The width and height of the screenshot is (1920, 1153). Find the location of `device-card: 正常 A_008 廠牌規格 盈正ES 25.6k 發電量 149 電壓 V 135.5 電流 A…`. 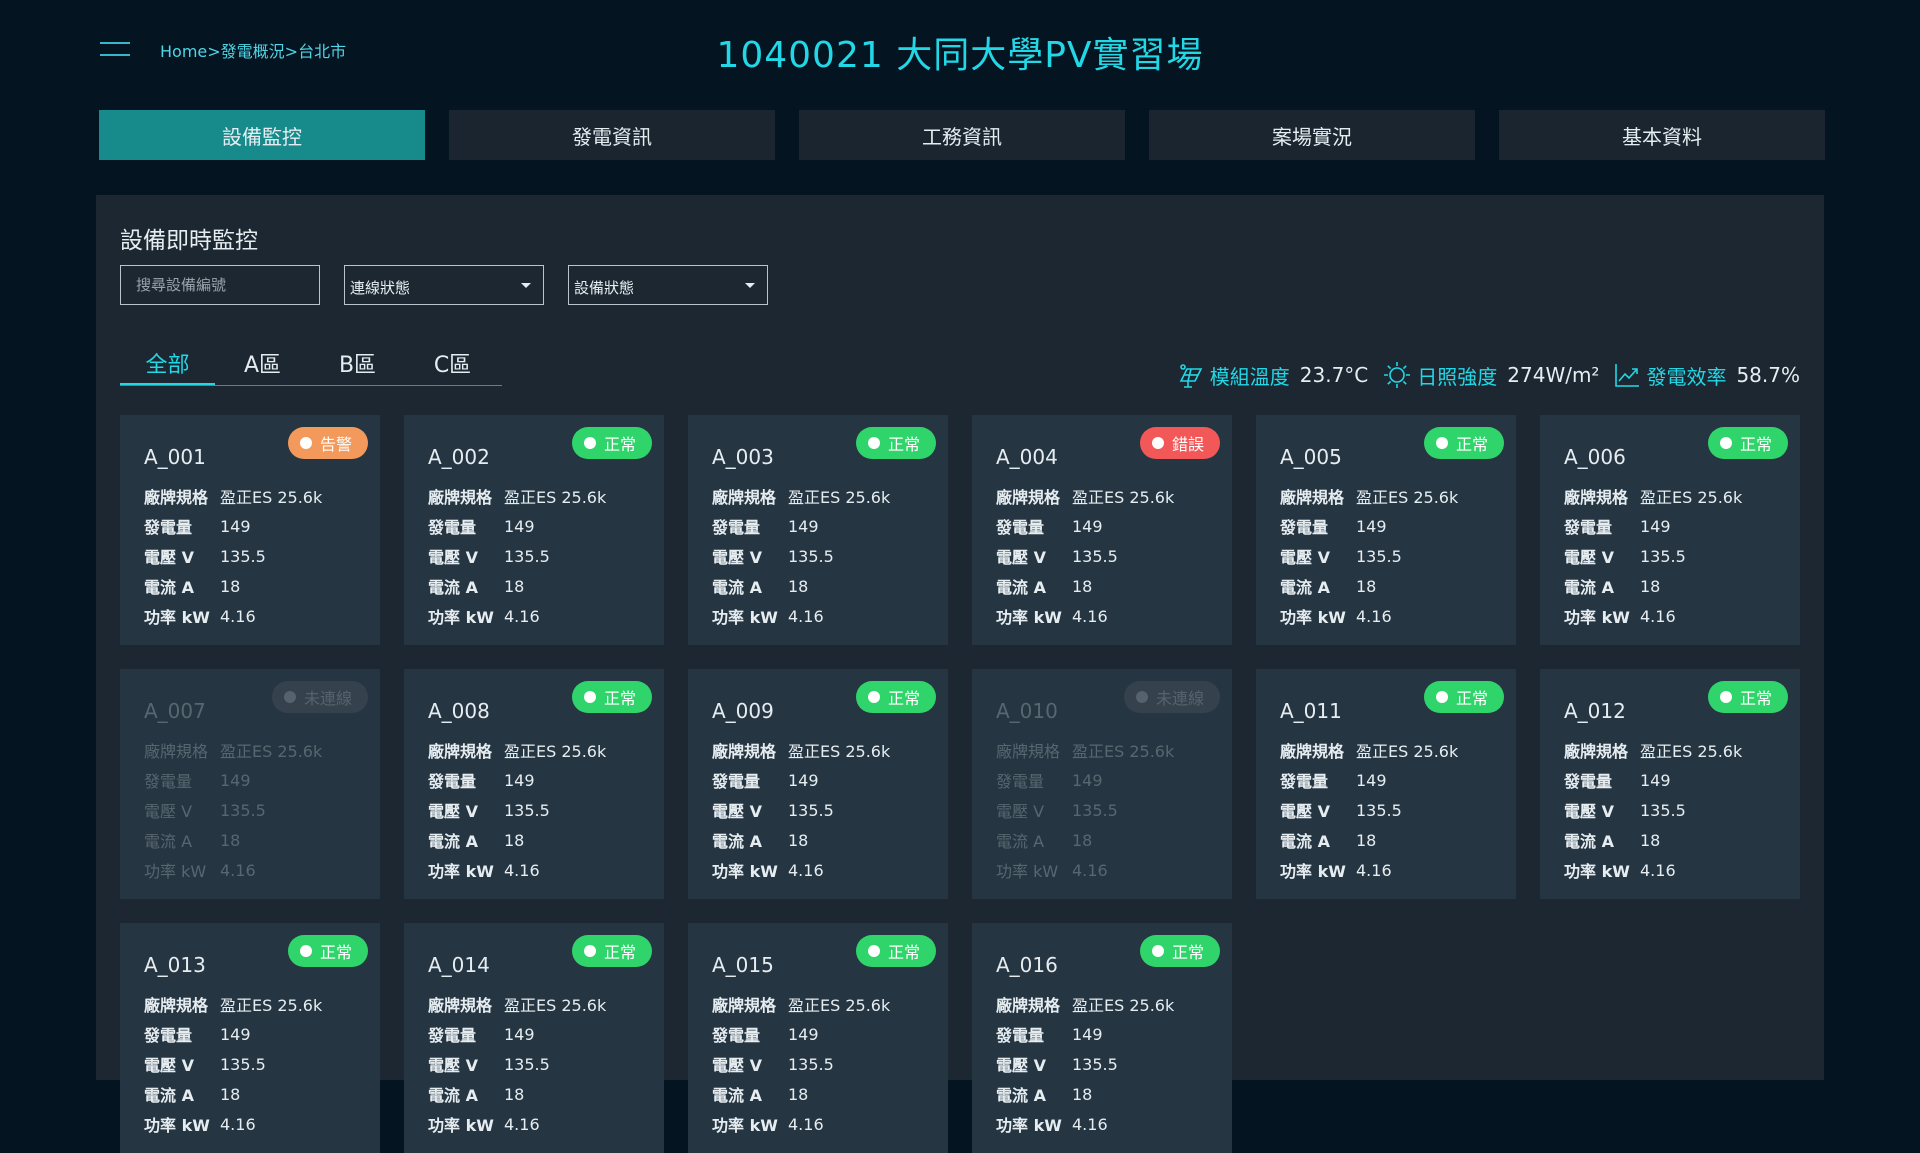

device-card: 正常 A_008 廠牌規格 盈正ES 25.6k 發電量 149 電壓 V 135.5 電流 A… is located at coordinates (534, 784).